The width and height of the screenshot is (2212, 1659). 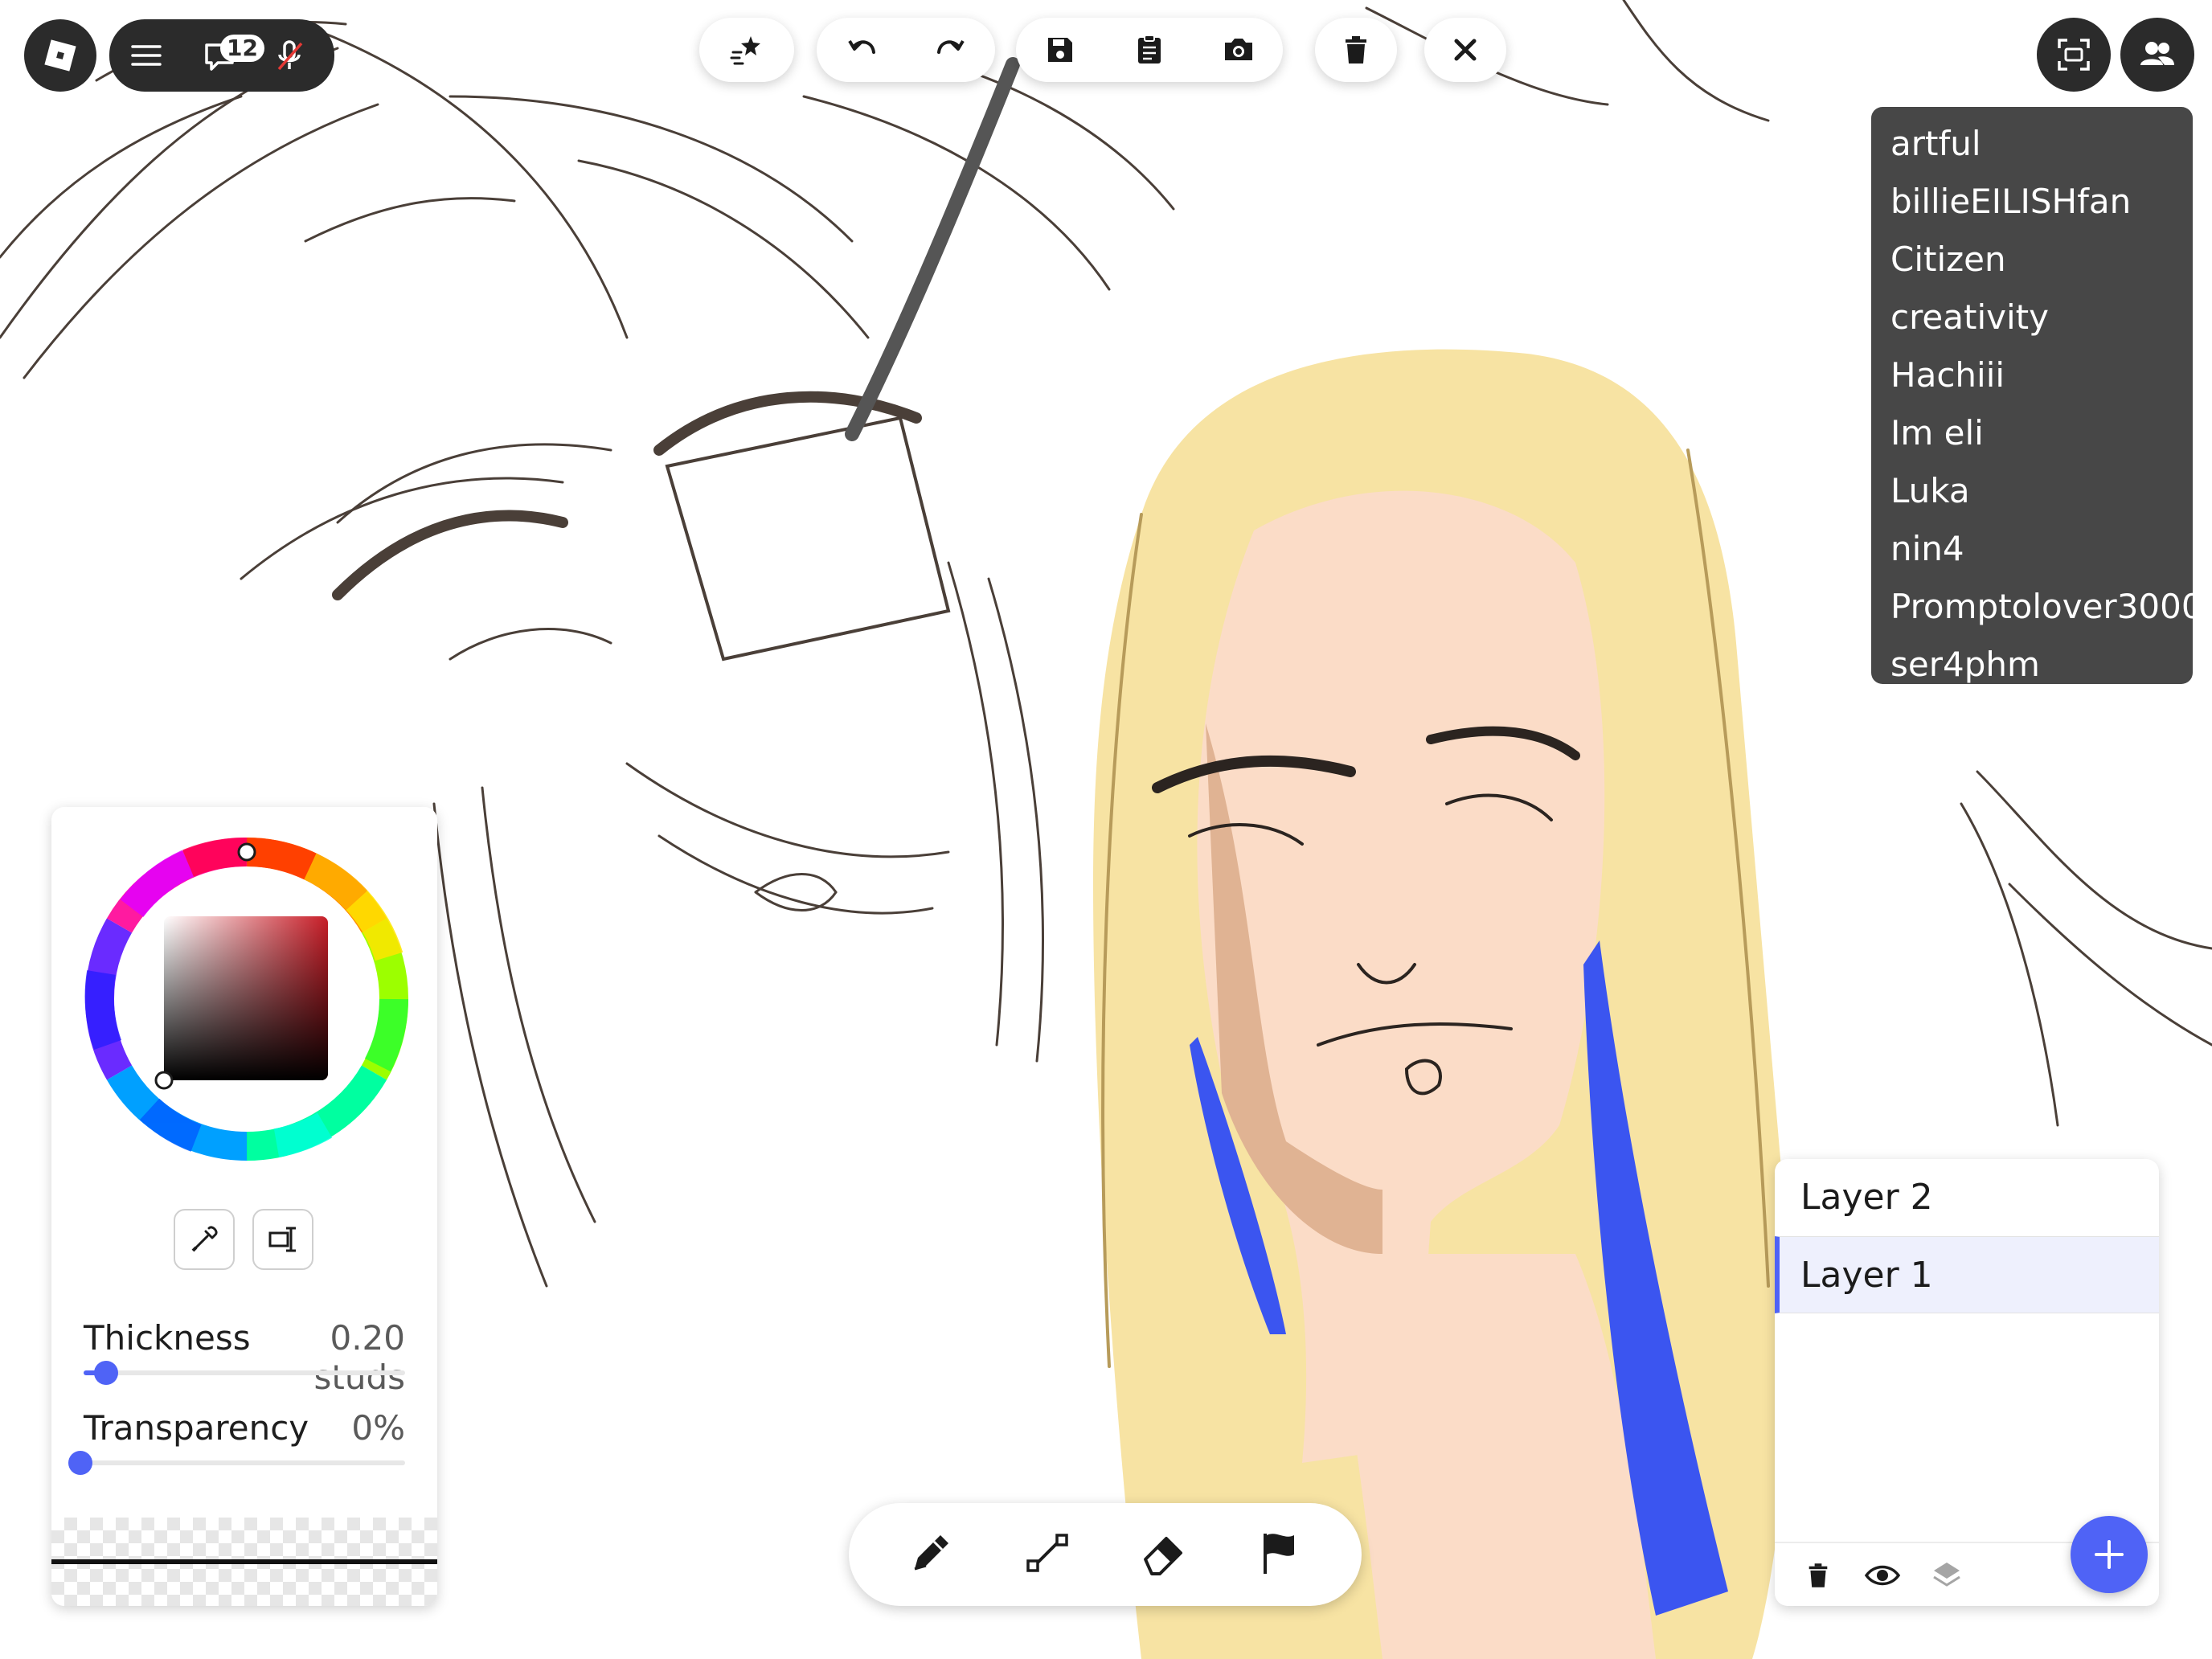 I want to click on delete-layer-button, so click(x=1818, y=1575).